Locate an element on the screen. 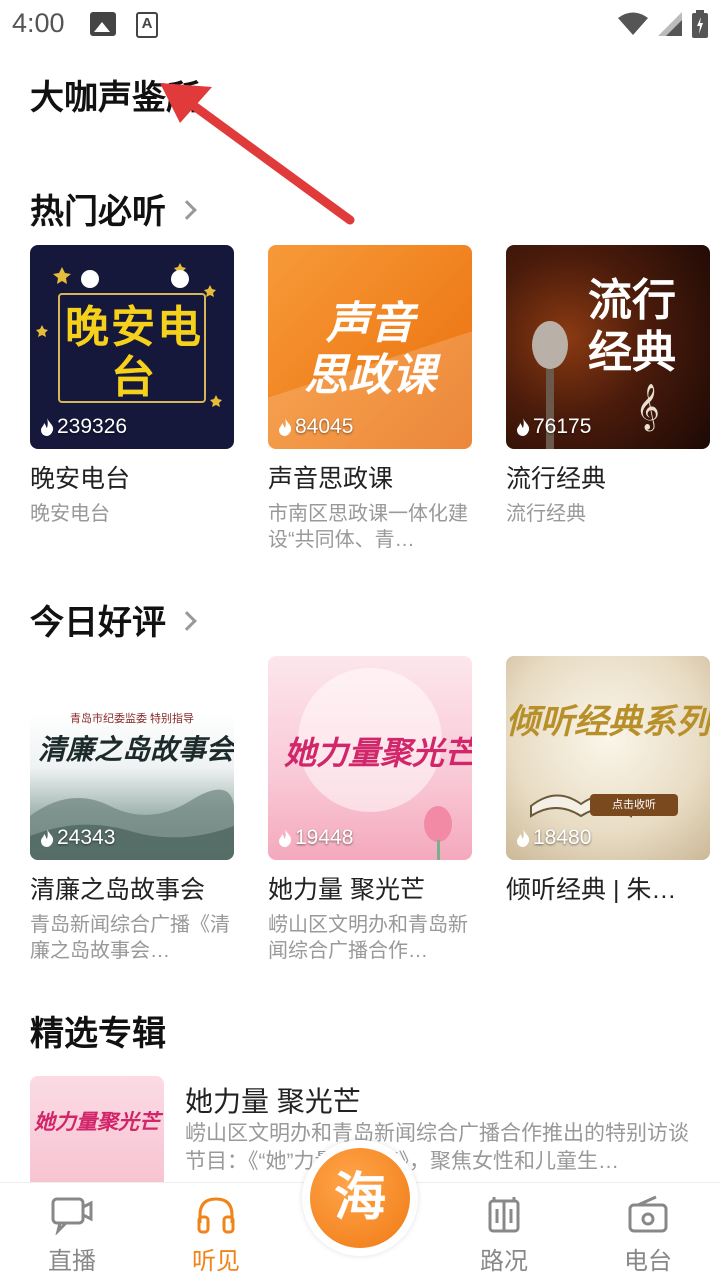 This screenshot has width=720, height=1280. card-cover: 流行 经典 𝄞 76175 is located at coordinates (608, 347).